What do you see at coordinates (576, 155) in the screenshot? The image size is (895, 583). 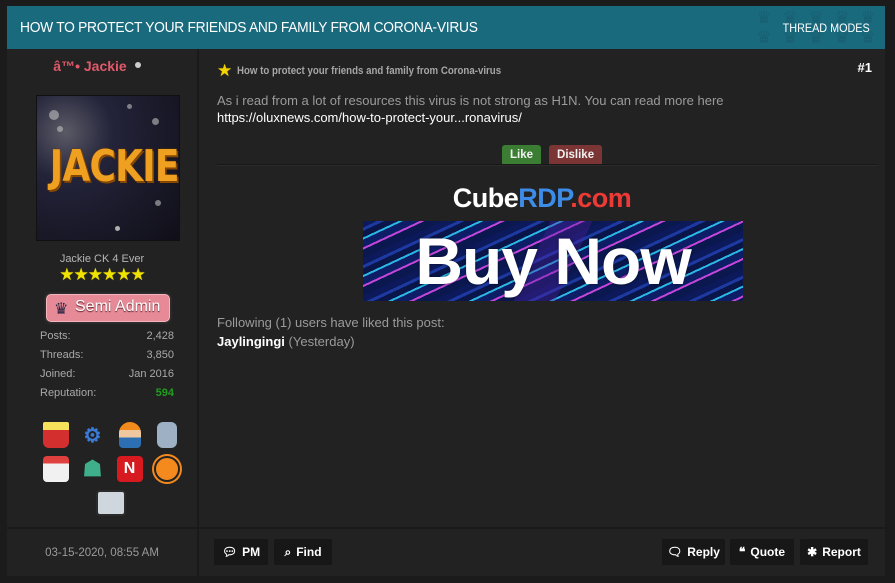 I see `dislike-button: Dislike` at bounding box center [576, 155].